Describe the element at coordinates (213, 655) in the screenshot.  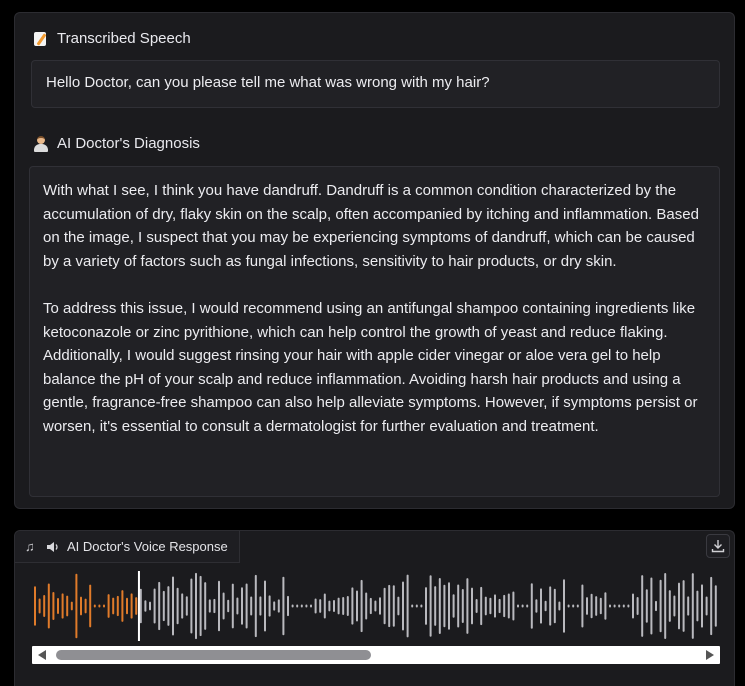
I see `scroll-thumb` at that location.